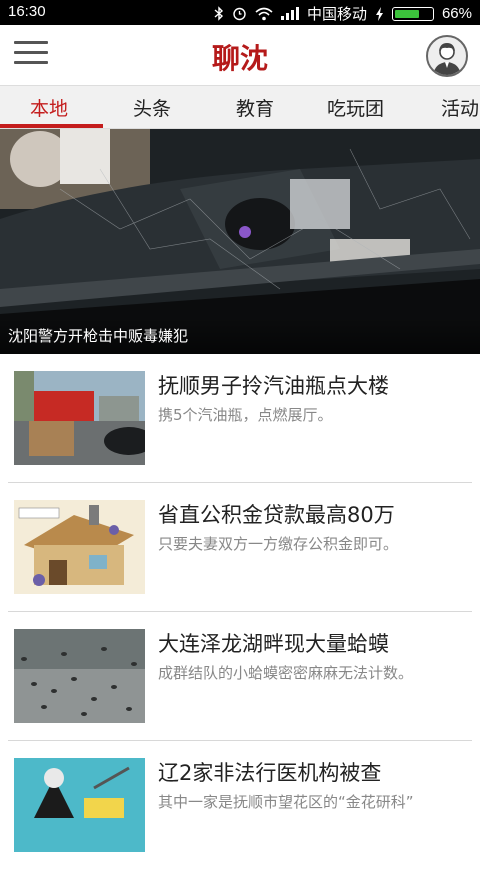  Describe the element at coordinates (270, 773) in the screenshot. I see `news-title: 辽2家非法行医机构被查` at that location.